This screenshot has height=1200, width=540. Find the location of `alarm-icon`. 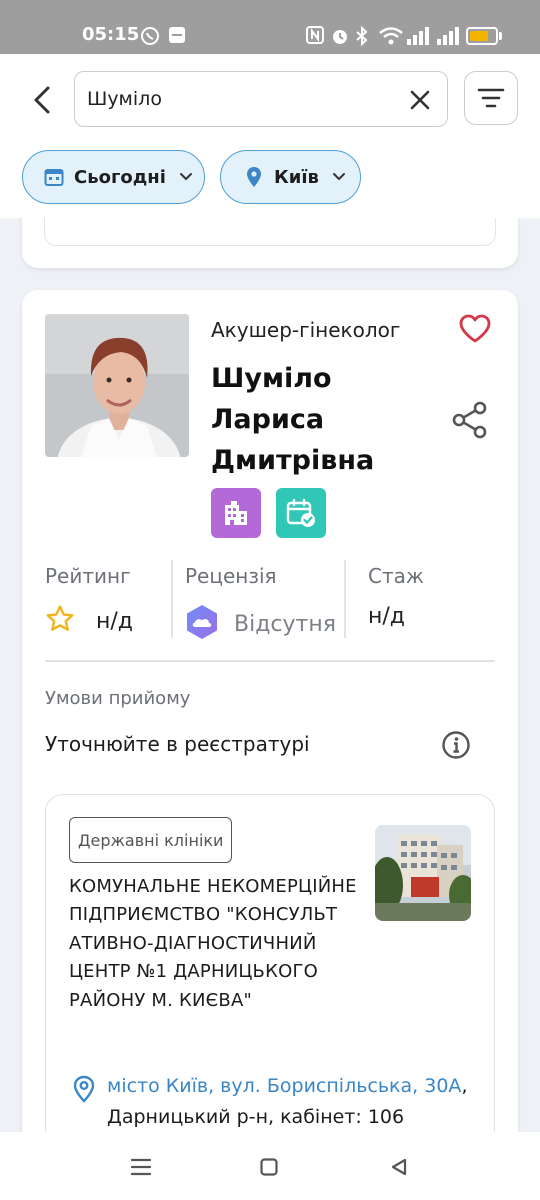

alarm-icon is located at coordinates (340, 38).